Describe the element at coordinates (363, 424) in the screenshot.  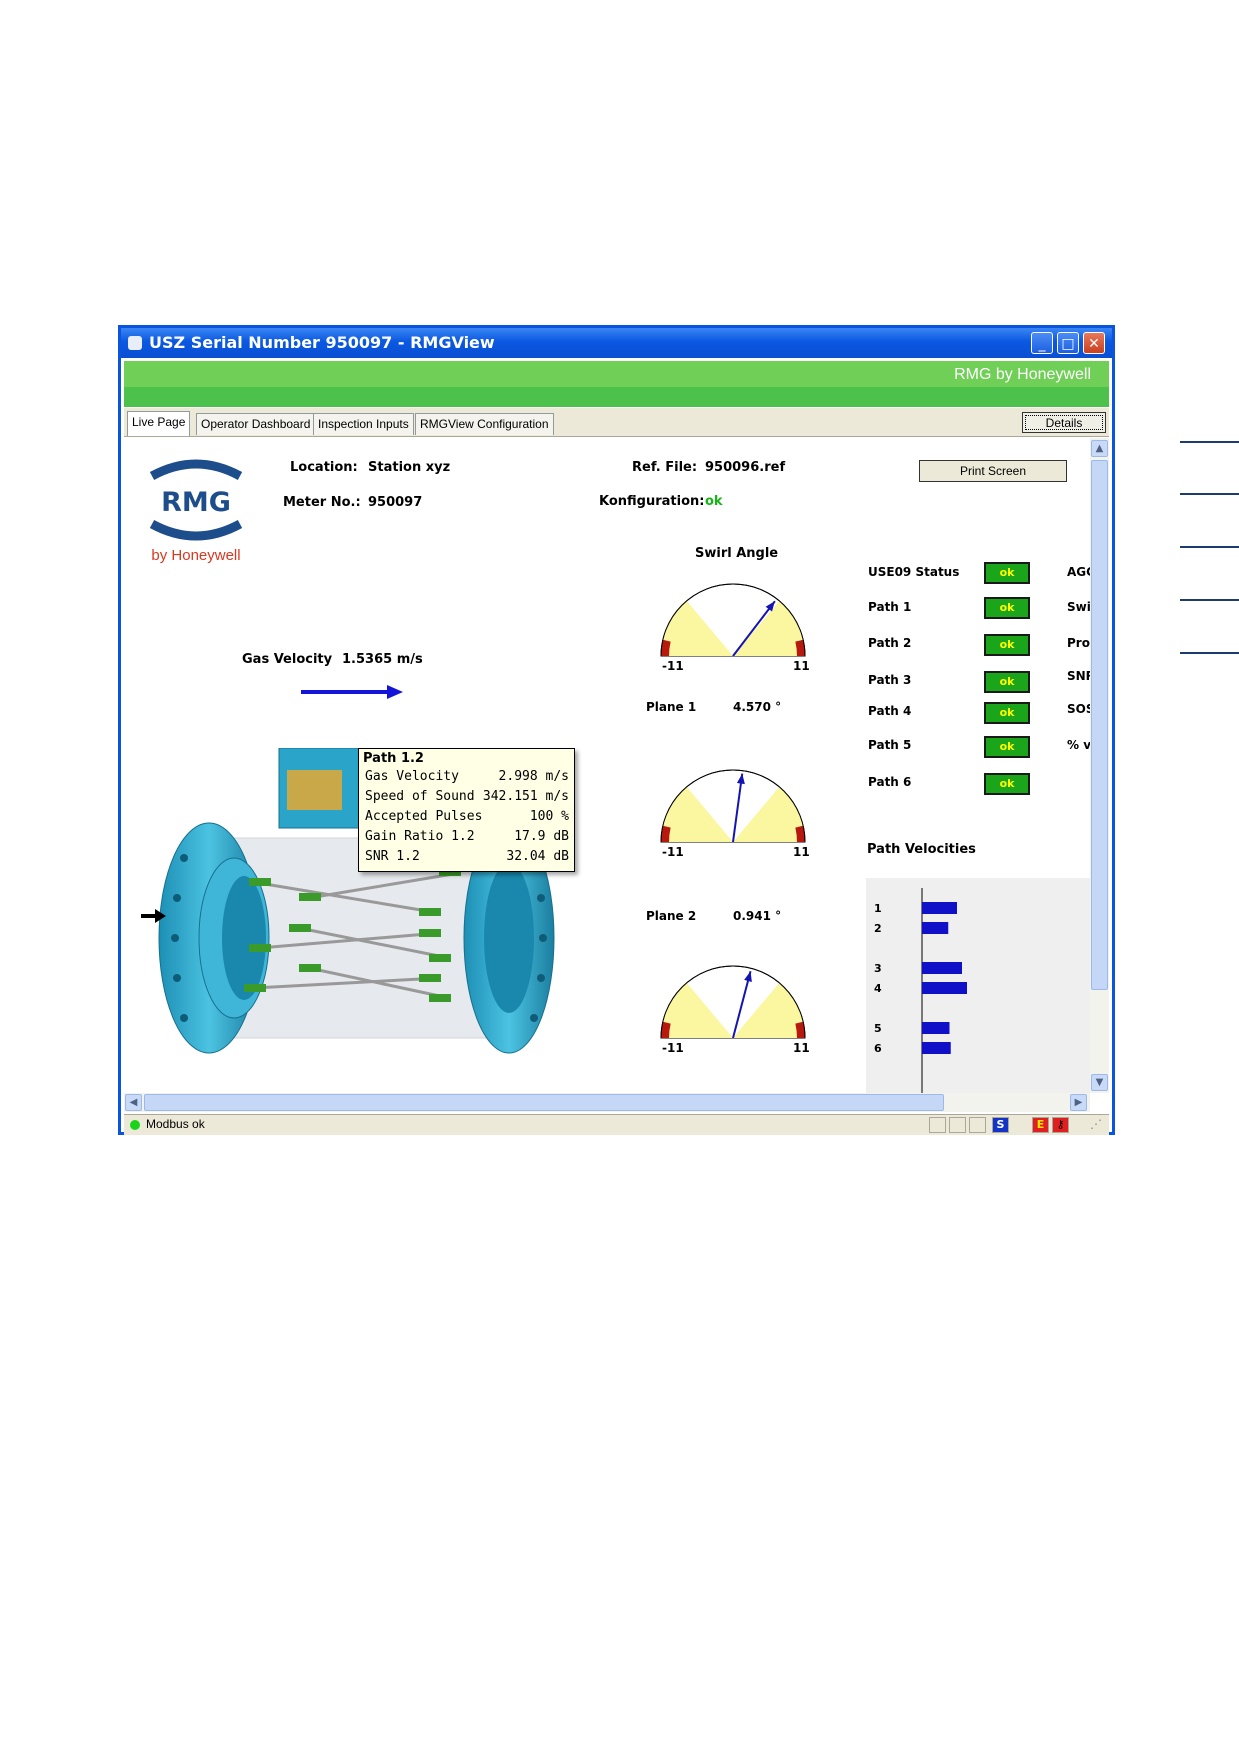
I see `tab-inspection-inputs: Inspection Inputs` at that location.